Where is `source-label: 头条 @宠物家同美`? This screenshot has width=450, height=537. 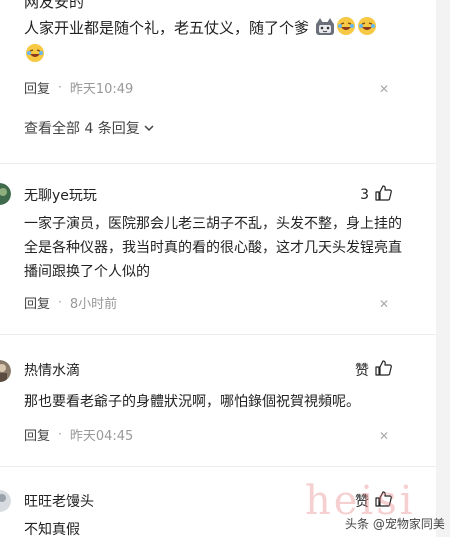 source-label: 头条 @宠物家同美 is located at coordinates (395, 524).